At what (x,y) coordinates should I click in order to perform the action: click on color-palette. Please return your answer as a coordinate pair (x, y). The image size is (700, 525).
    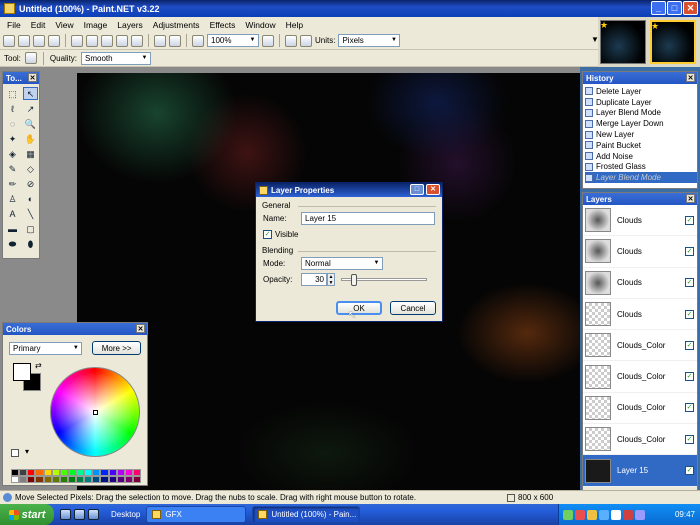
    Looking at the image, I should click on (76, 476).